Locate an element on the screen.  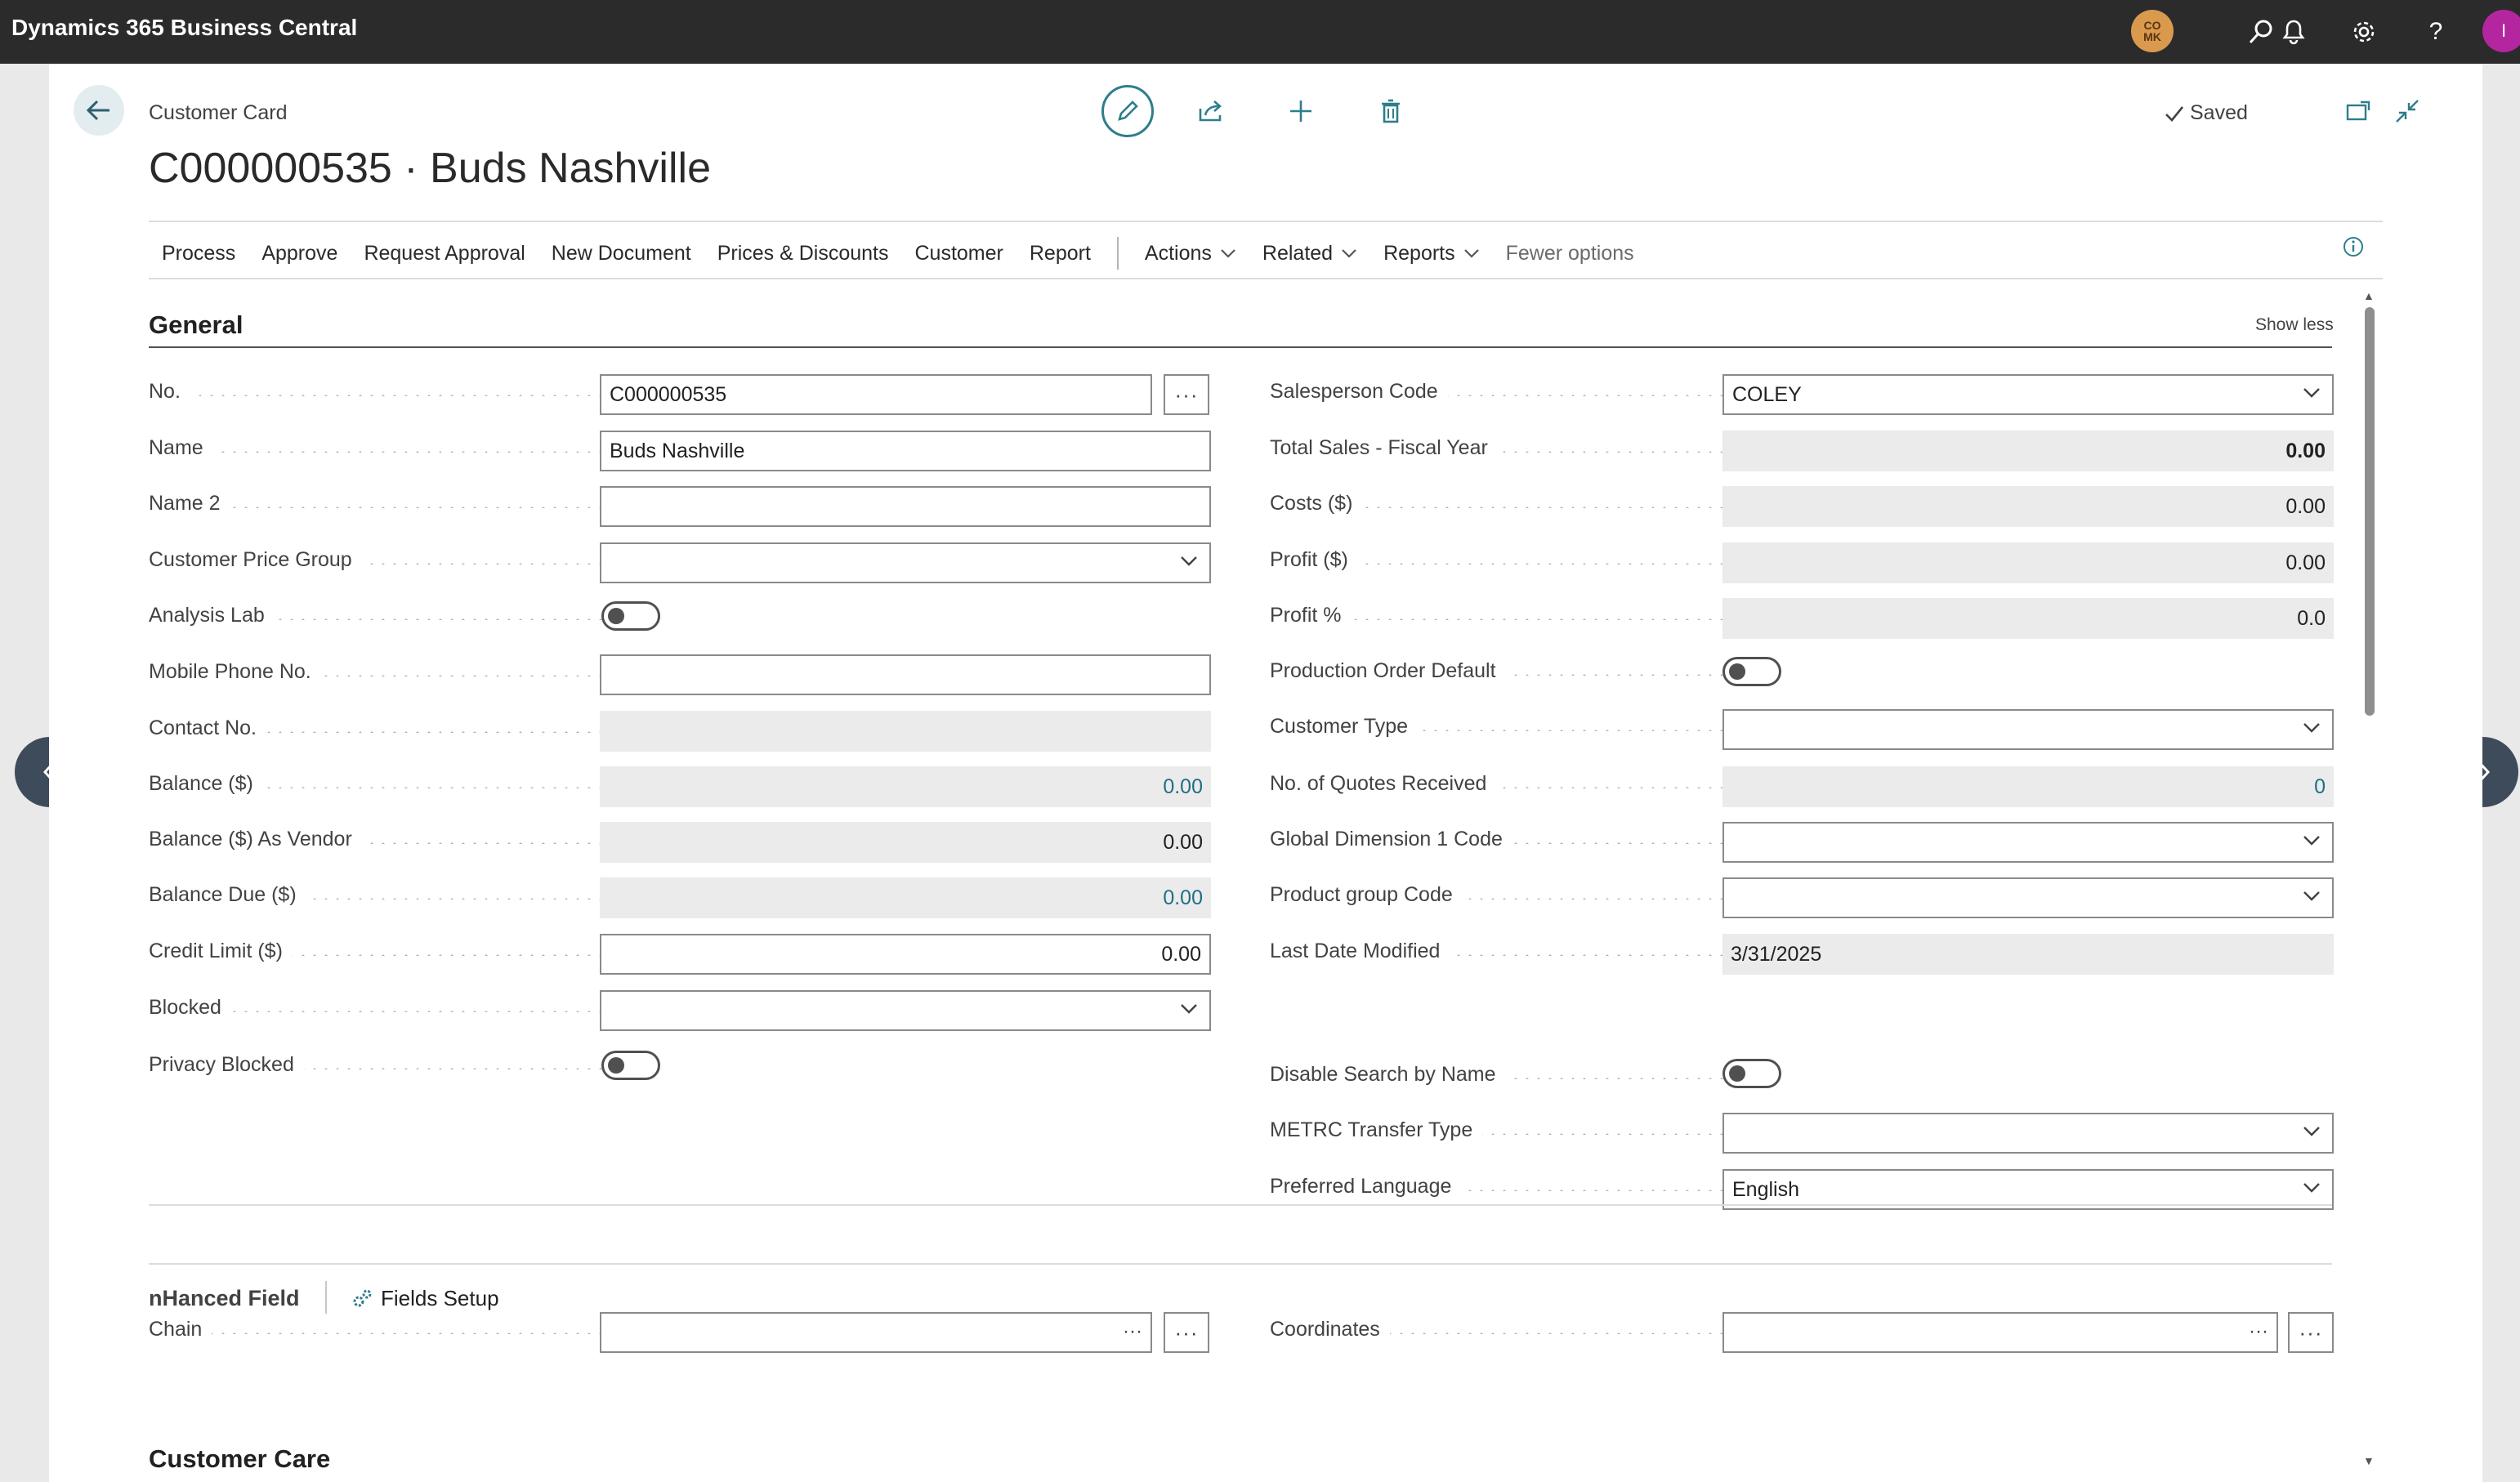
label-name: Name is located at coordinates (376, 448).